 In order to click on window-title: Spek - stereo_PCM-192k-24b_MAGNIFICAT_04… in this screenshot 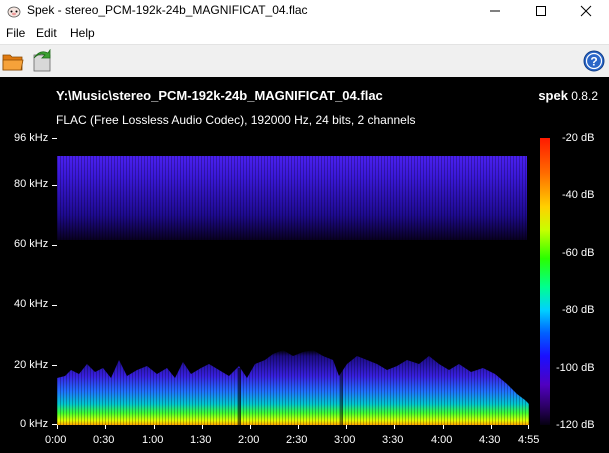, I will do `click(167, 10)`.